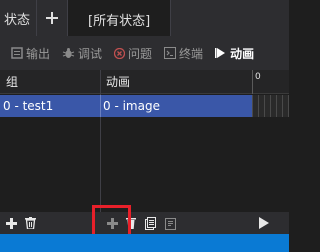 This screenshot has height=252, width=320. Describe the element at coordinates (270, 106) in the screenshot. I see `timeline-track` at that location.